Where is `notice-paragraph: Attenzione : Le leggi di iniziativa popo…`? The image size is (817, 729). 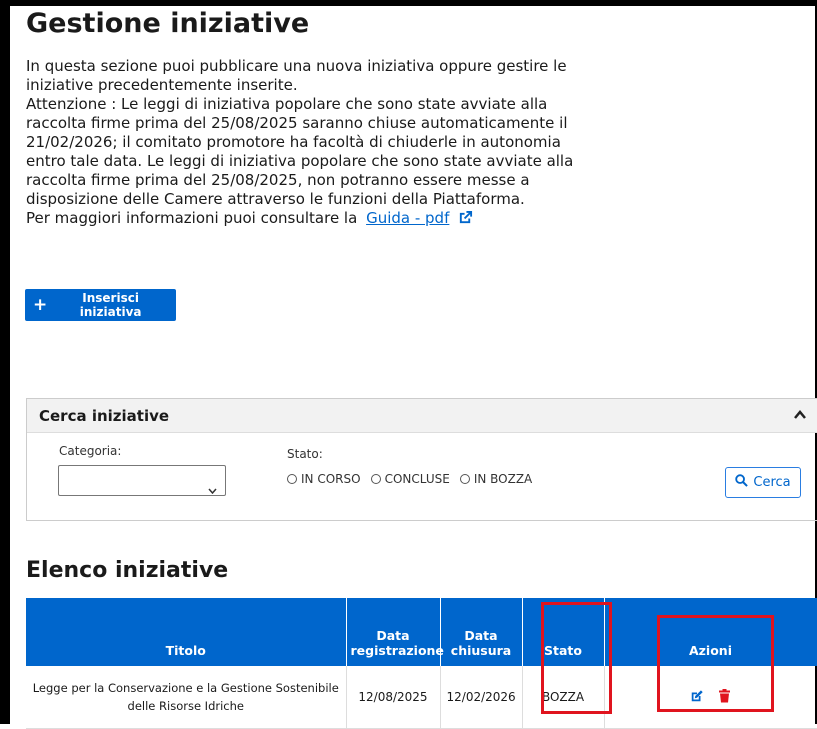 notice-paragraph: Attenzione : Le leggi di iniziativa popo… is located at coordinates (300, 151).